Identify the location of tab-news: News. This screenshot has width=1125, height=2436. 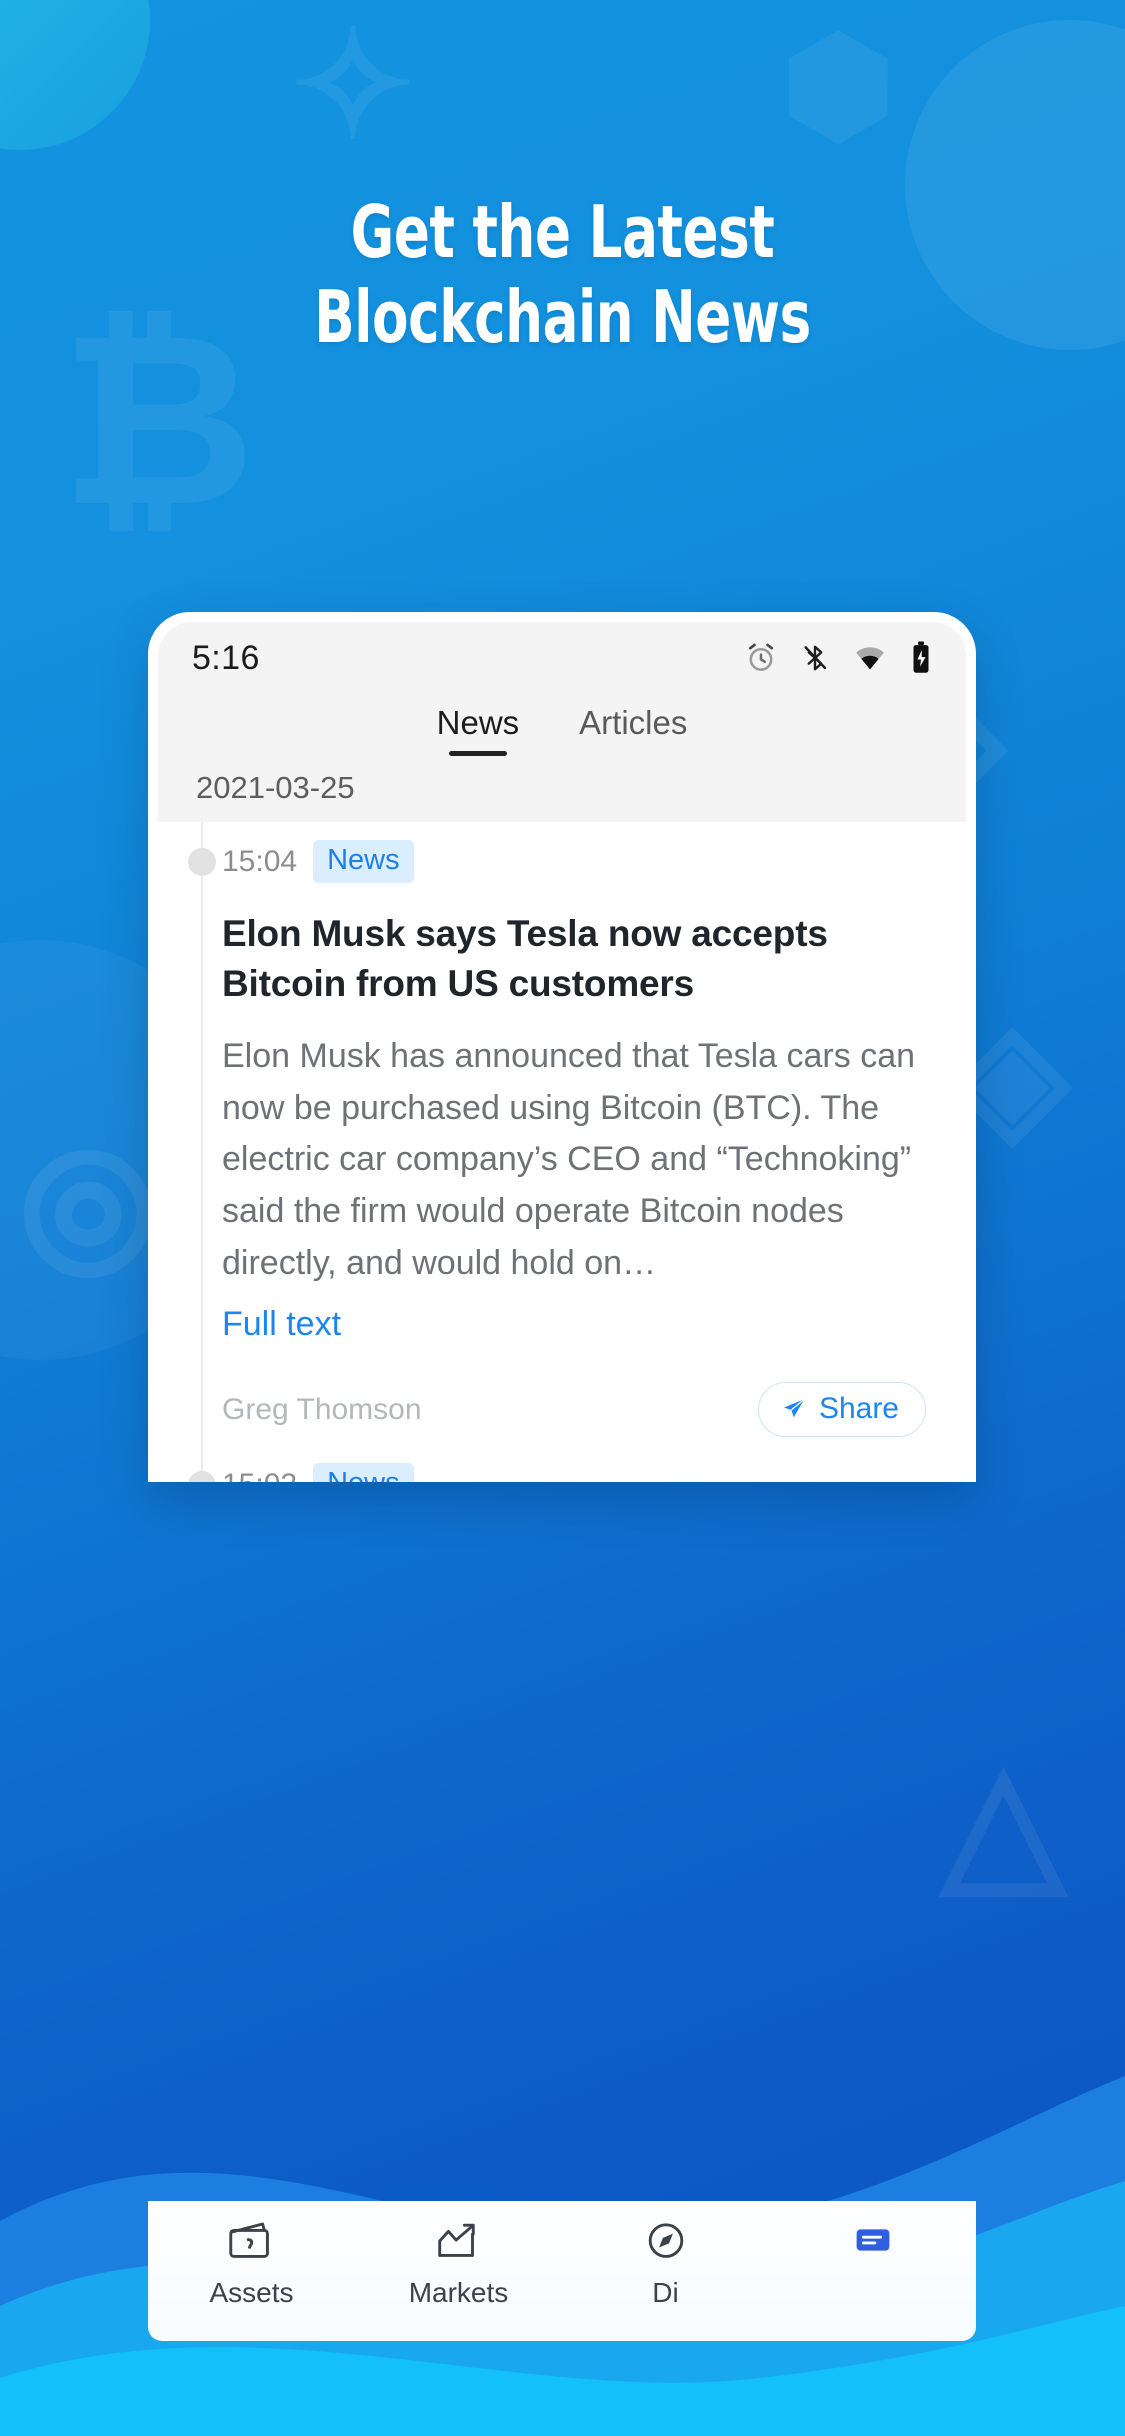
(478, 729).